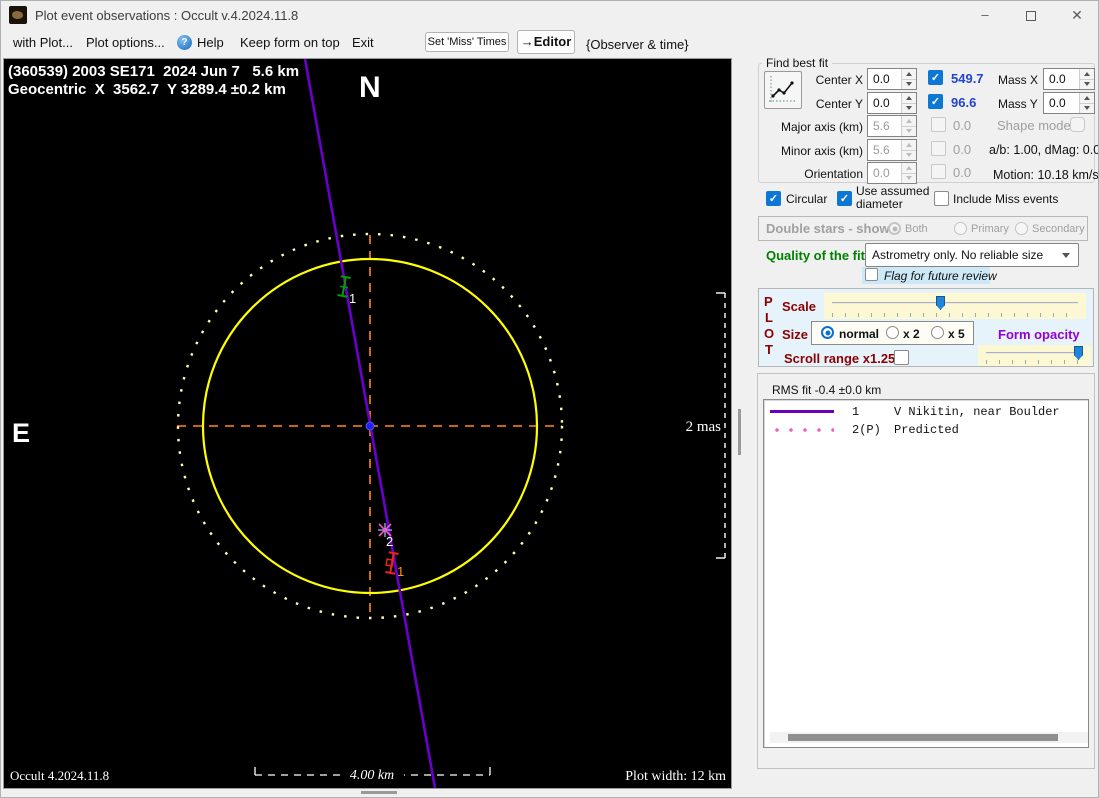 This screenshot has height=798, width=1099. I want to click on center-x-fit-value: 549.7, so click(967, 78).